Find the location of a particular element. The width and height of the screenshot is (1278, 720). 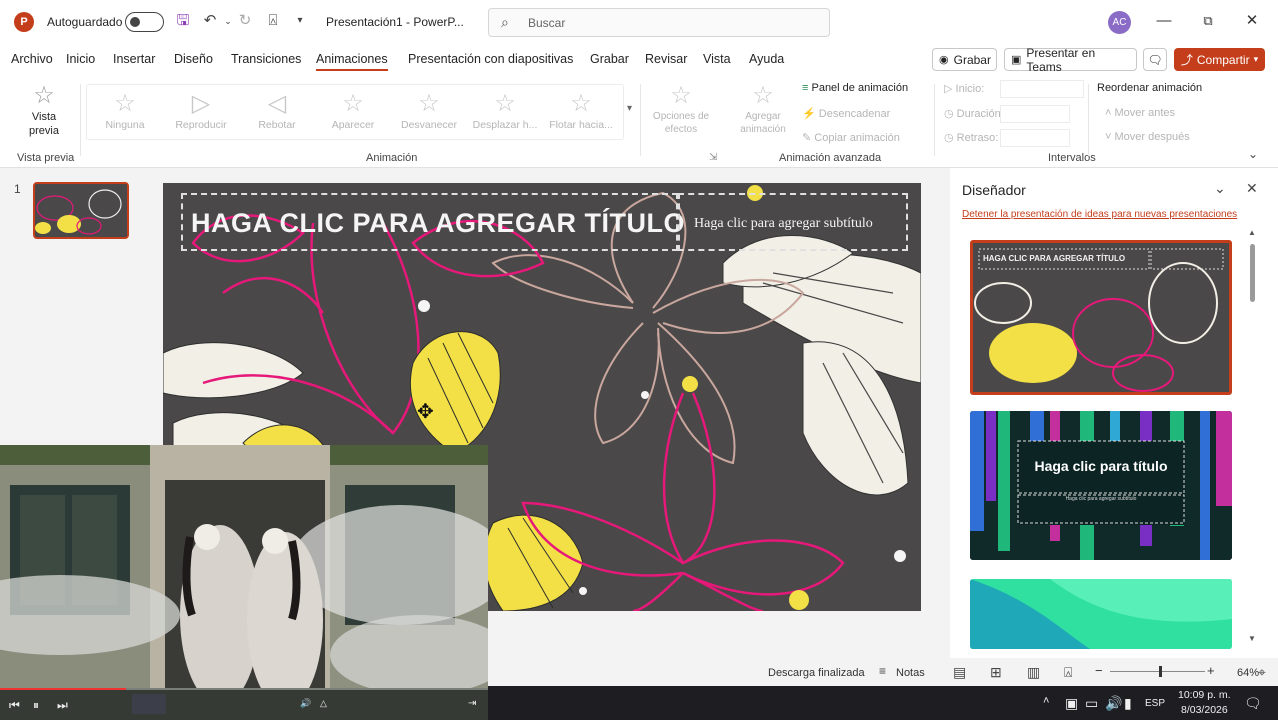

expand-icon: ⇥ is located at coordinates (472, 703).